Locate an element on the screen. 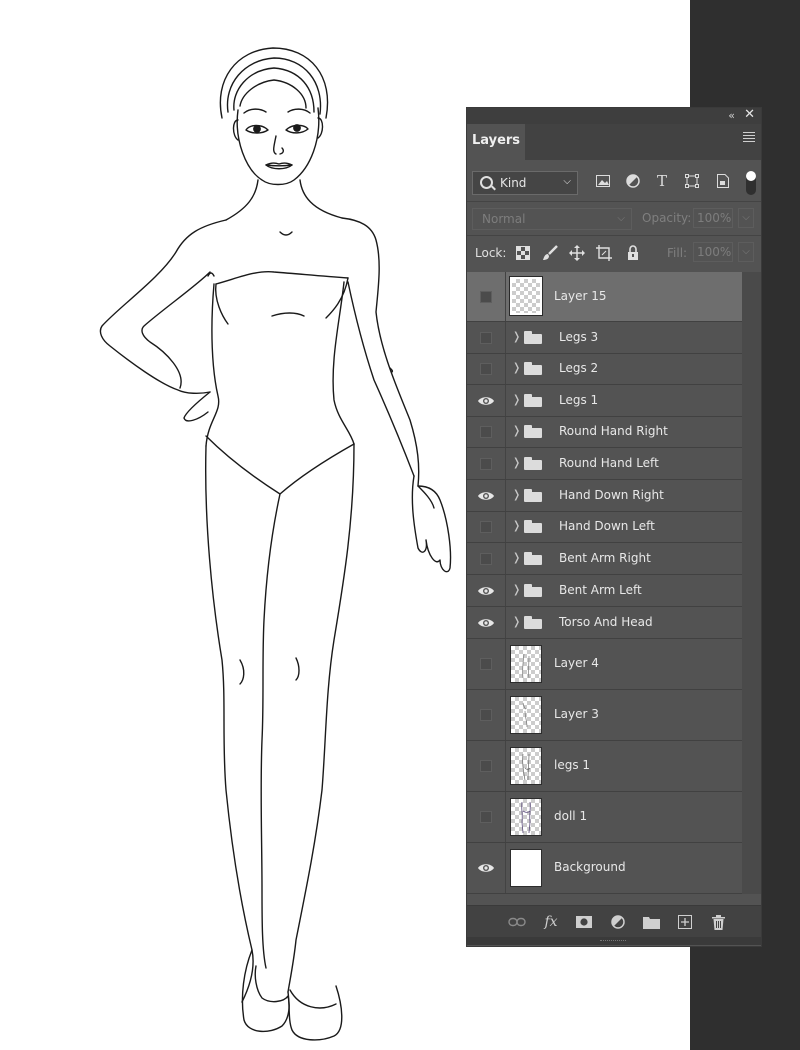 This screenshot has width=800, height=1050. smart-object-filter-icon is located at coordinates (723, 181).